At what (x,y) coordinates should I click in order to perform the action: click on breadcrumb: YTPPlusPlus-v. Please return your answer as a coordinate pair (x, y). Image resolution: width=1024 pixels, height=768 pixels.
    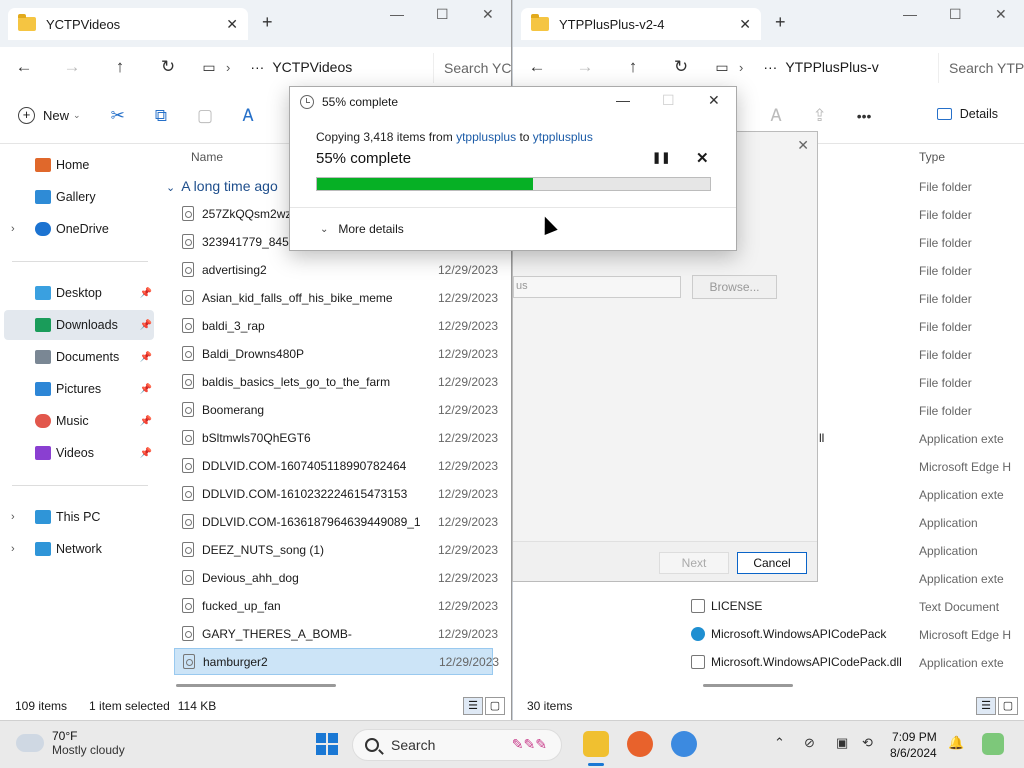
    Looking at the image, I should click on (831, 67).